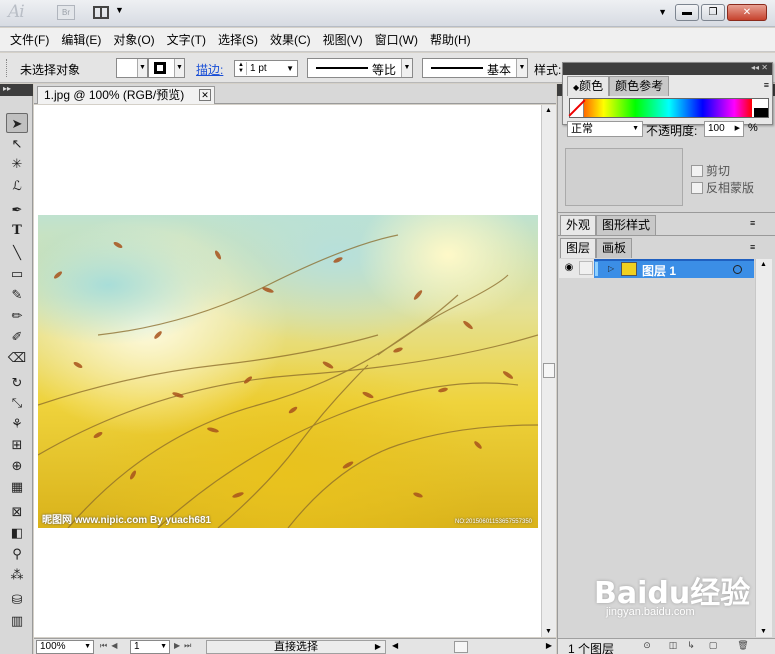 The width and height of the screenshot is (775, 654). I want to click on free-transform-tool-icon: ⊞, so click(17, 445).